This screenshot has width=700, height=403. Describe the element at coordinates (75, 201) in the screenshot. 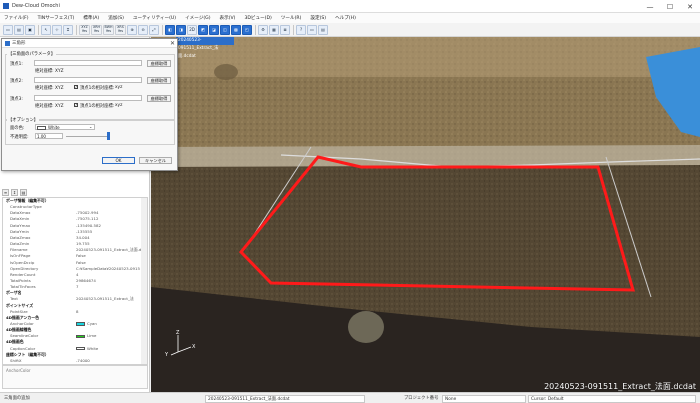

I see `property-category: ポーザ情報（編集不可）` at that location.